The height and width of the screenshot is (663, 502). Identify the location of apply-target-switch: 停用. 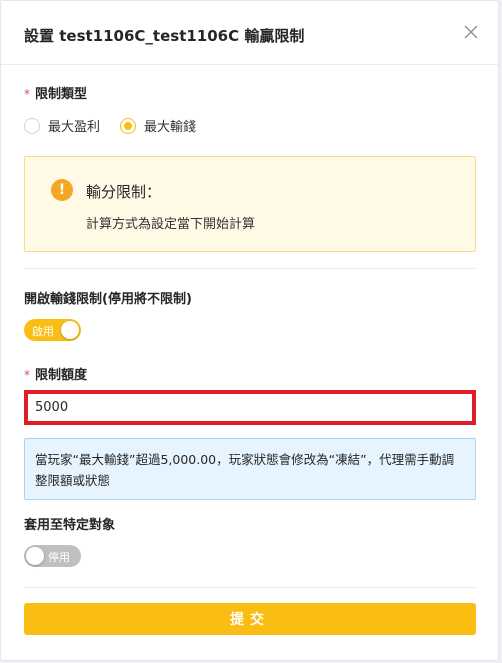
(52, 556).